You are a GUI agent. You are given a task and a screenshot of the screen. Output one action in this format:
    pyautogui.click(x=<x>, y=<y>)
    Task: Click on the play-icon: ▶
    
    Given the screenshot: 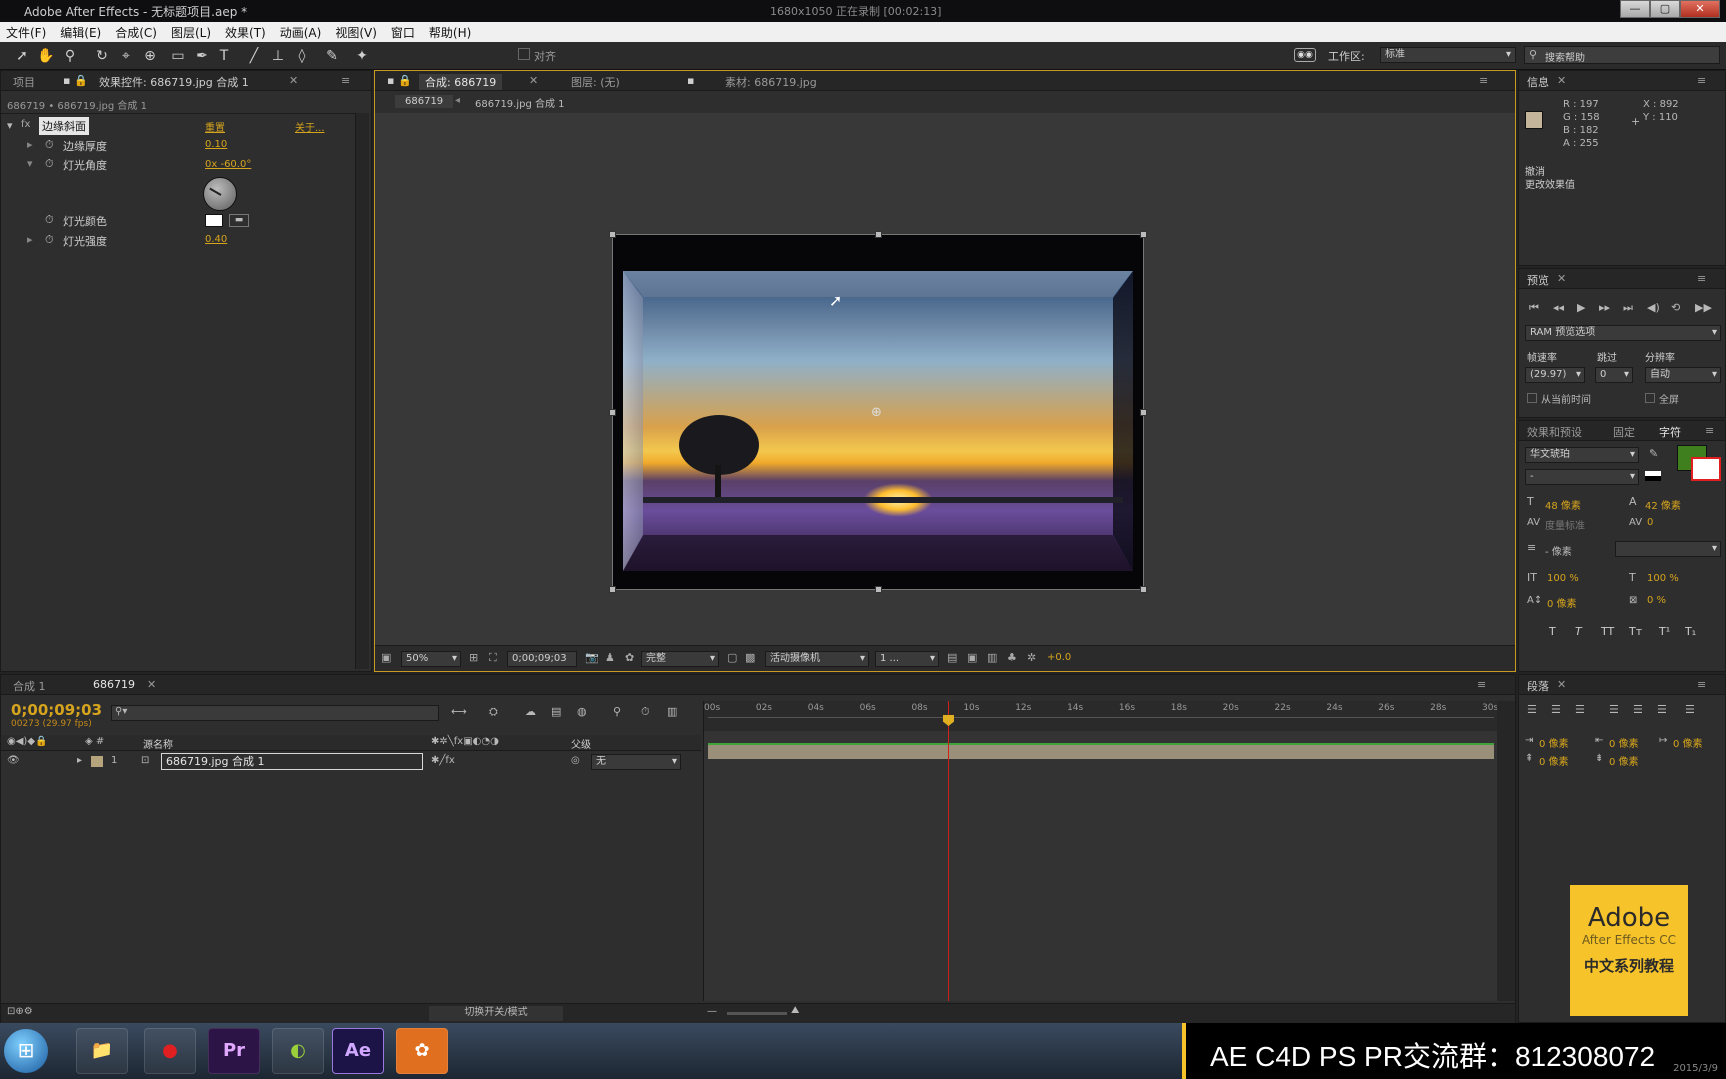 What is the action you would take?
    pyautogui.click(x=1581, y=307)
    